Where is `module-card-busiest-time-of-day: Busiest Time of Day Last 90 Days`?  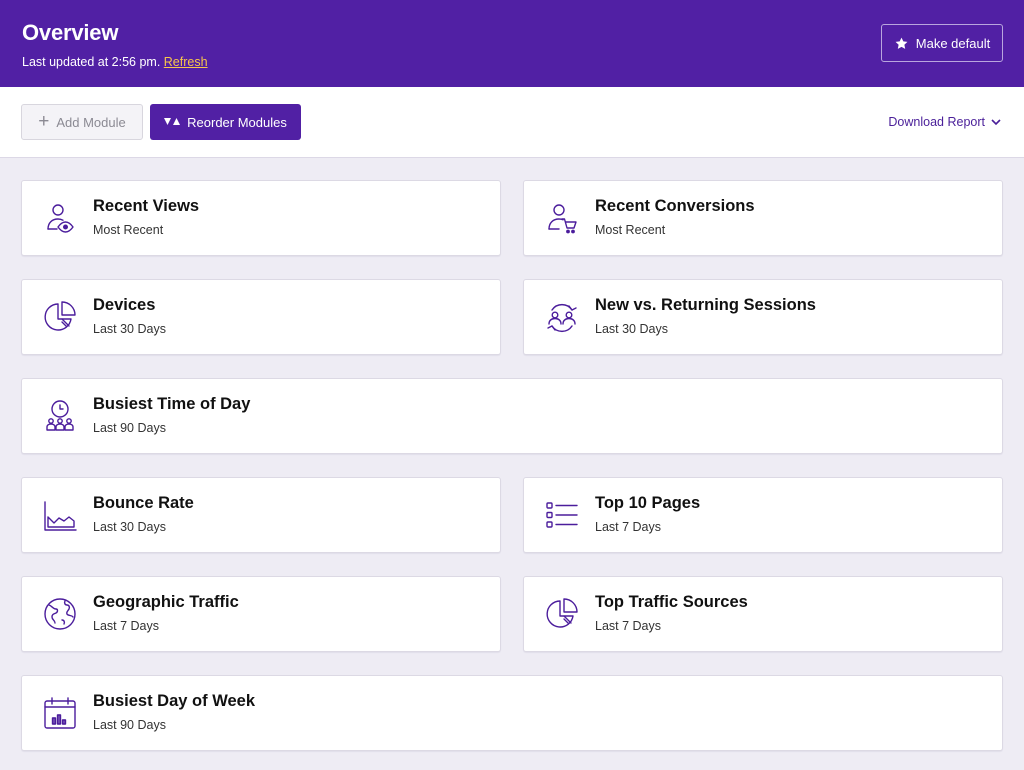
module-card-busiest-time-of-day: Busiest Time of Day Last 90 Days is located at coordinates (512, 416).